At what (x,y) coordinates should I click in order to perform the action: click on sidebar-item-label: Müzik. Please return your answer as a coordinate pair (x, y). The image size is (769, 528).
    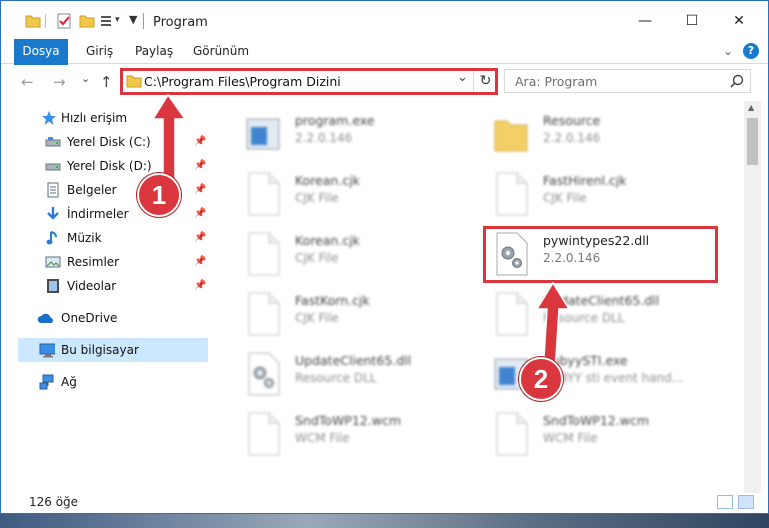
    Looking at the image, I should click on (84, 238).